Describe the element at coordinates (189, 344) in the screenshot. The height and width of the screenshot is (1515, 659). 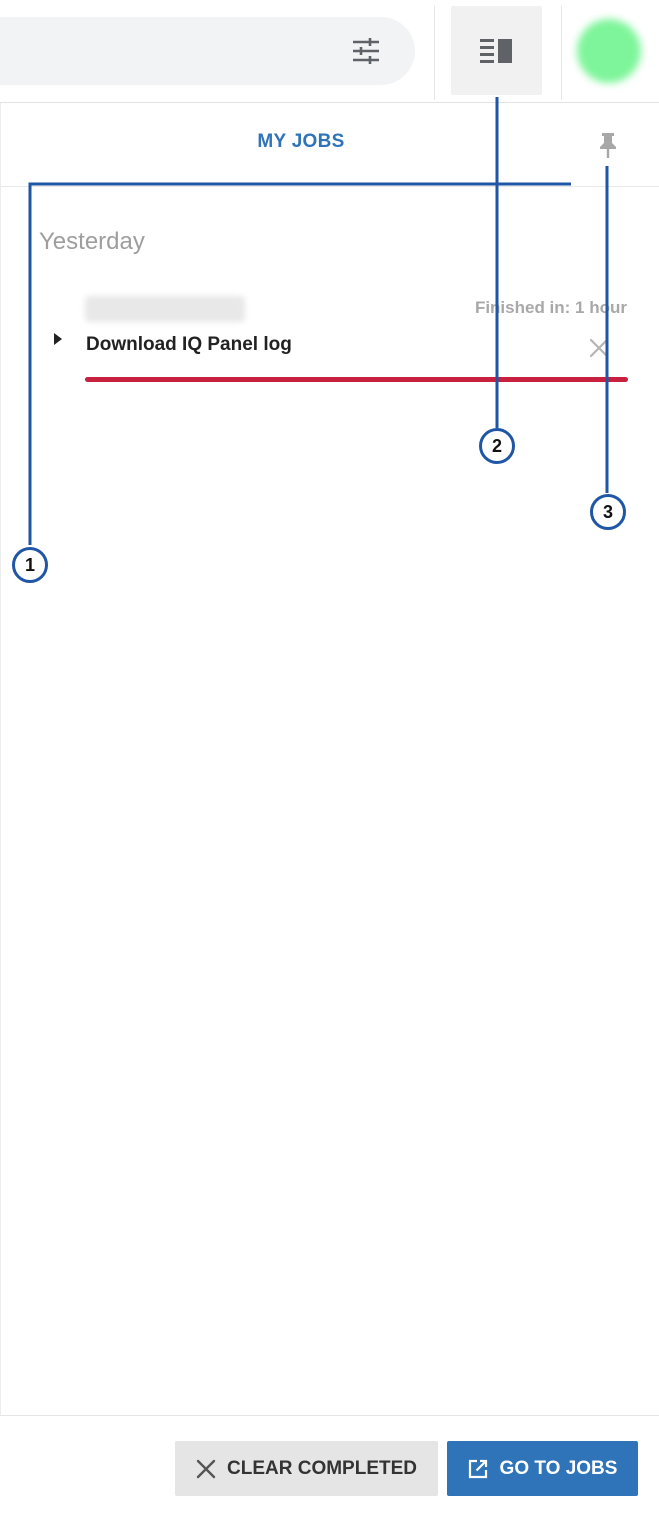
I see `job-name: Download IQ Panel log` at that location.